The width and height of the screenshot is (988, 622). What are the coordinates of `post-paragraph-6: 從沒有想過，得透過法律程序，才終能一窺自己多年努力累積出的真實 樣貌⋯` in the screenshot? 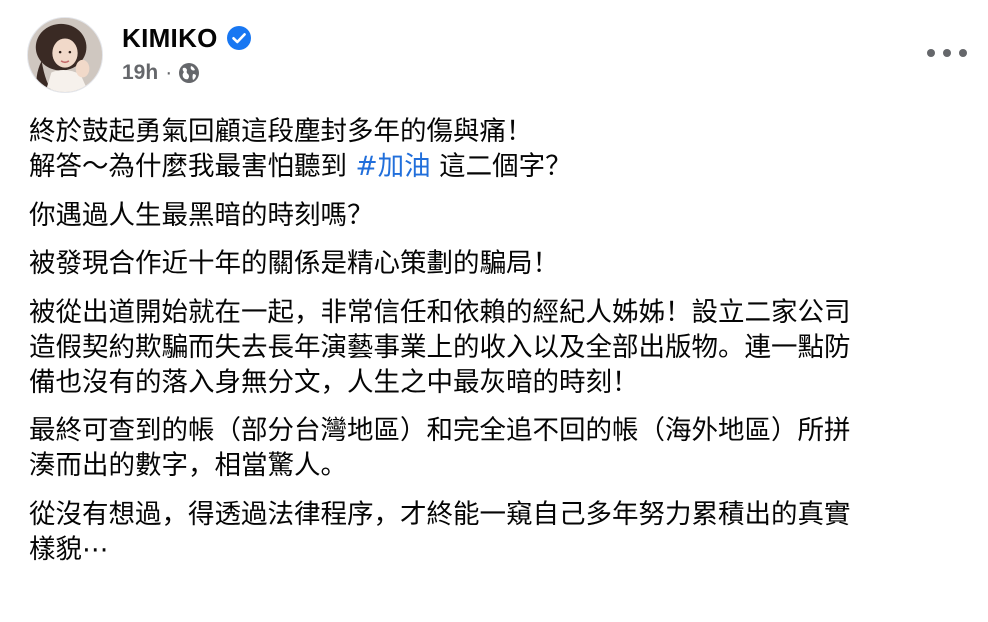 It's located at (496, 532).